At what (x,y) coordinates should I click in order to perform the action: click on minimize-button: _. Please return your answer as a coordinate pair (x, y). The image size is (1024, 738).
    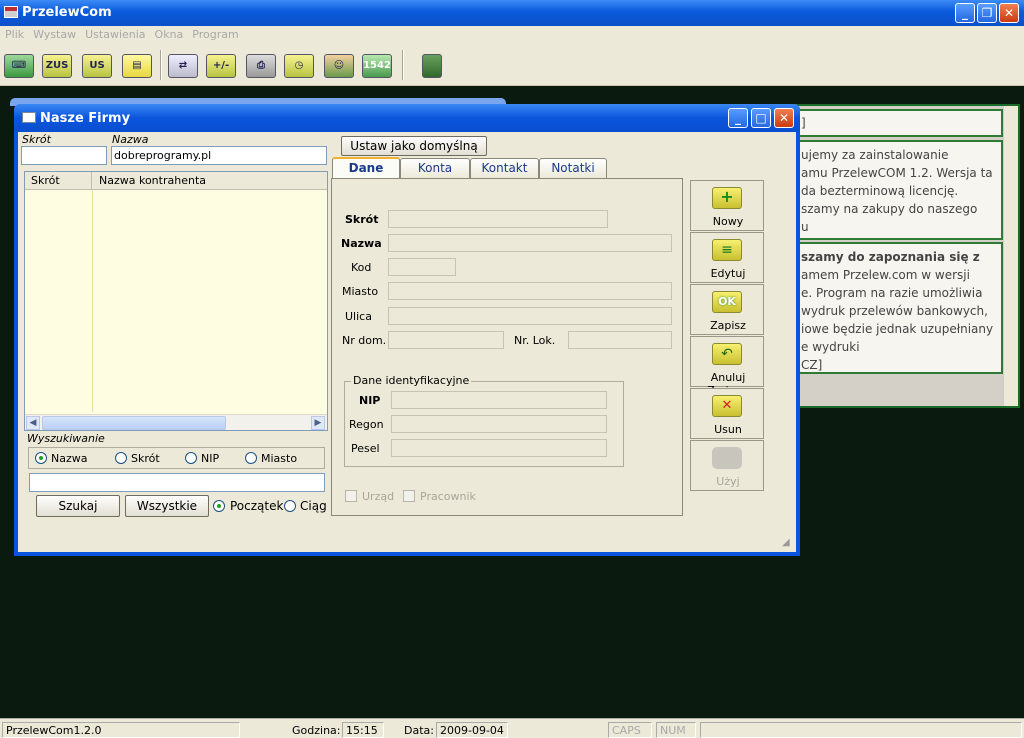
    Looking at the image, I should click on (965, 13).